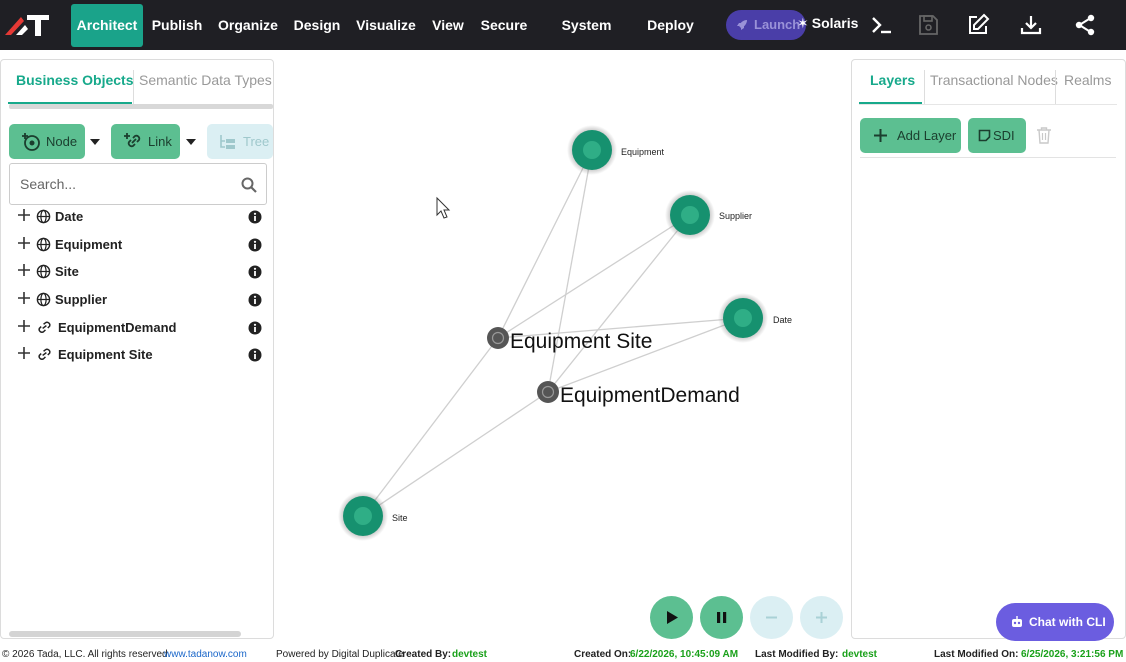 The image size is (1126, 662). Describe the element at coordinates (928, 25) in the screenshot. I see `save-icon` at that location.